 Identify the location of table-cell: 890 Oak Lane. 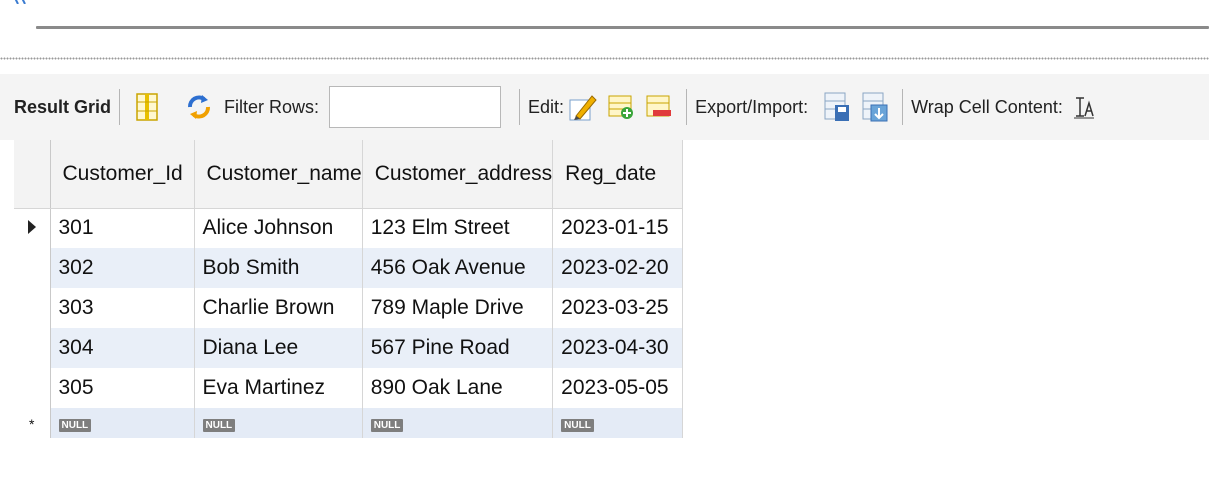
(458, 388).